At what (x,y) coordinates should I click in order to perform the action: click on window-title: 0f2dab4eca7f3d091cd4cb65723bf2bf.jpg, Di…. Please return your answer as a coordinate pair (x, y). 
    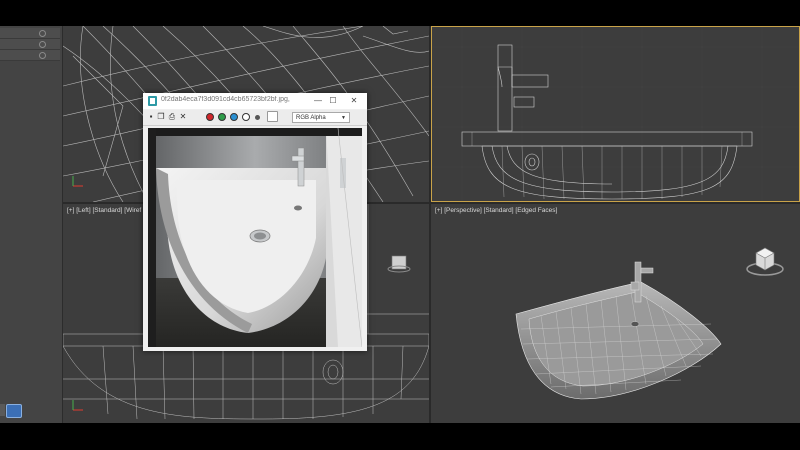
    Looking at the image, I should click on (226, 99).